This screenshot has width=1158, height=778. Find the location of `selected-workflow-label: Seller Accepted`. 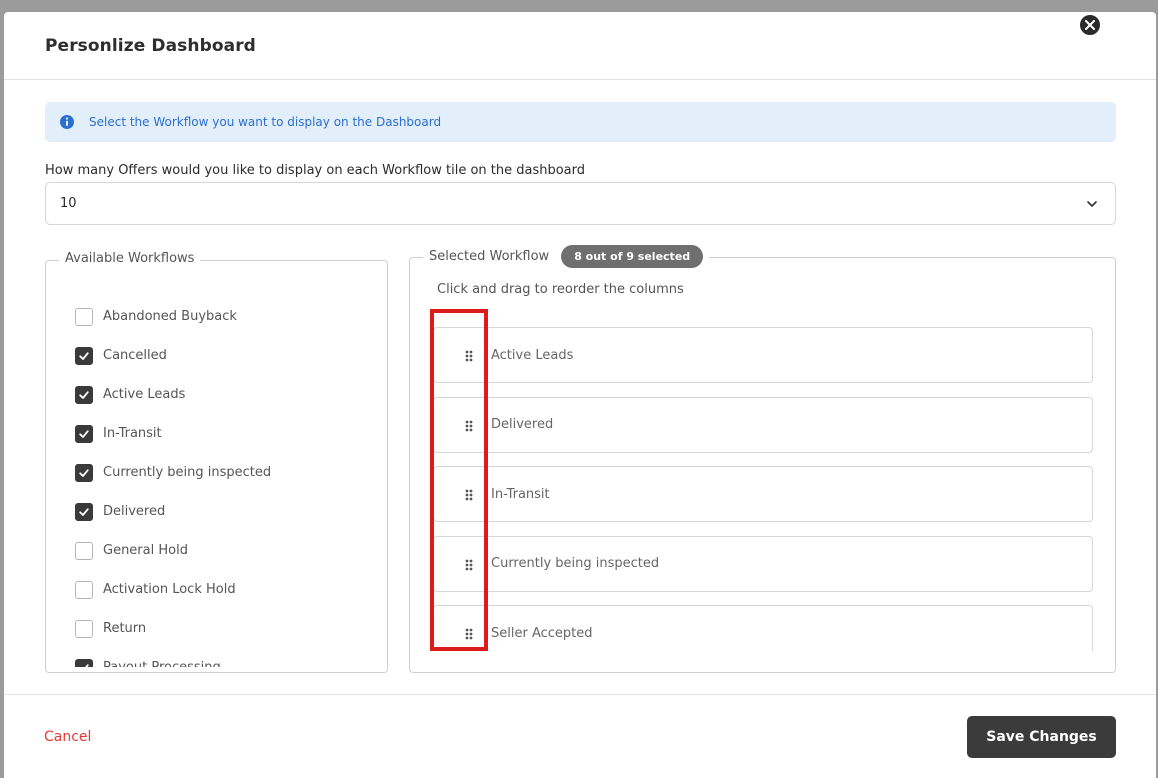

selected-workflow-label: Seller Accepted is located at coordinates (542, 633).